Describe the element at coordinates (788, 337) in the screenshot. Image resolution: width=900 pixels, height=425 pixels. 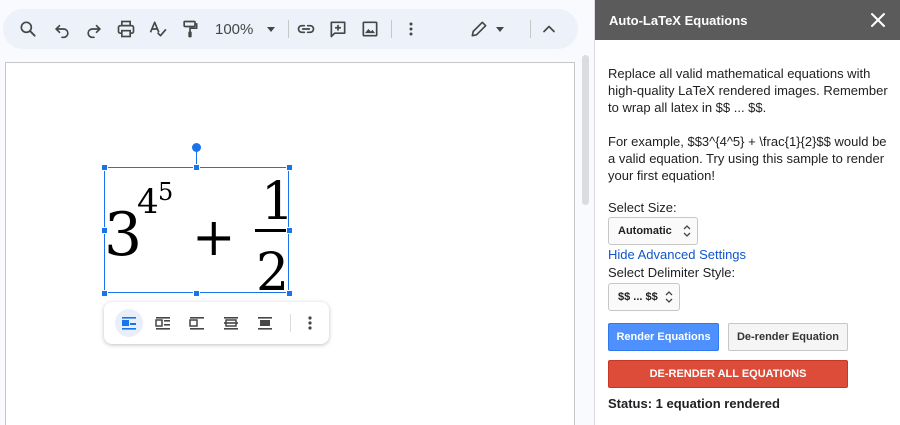
I see `derender-equation-button: De-render Equation` at that location.